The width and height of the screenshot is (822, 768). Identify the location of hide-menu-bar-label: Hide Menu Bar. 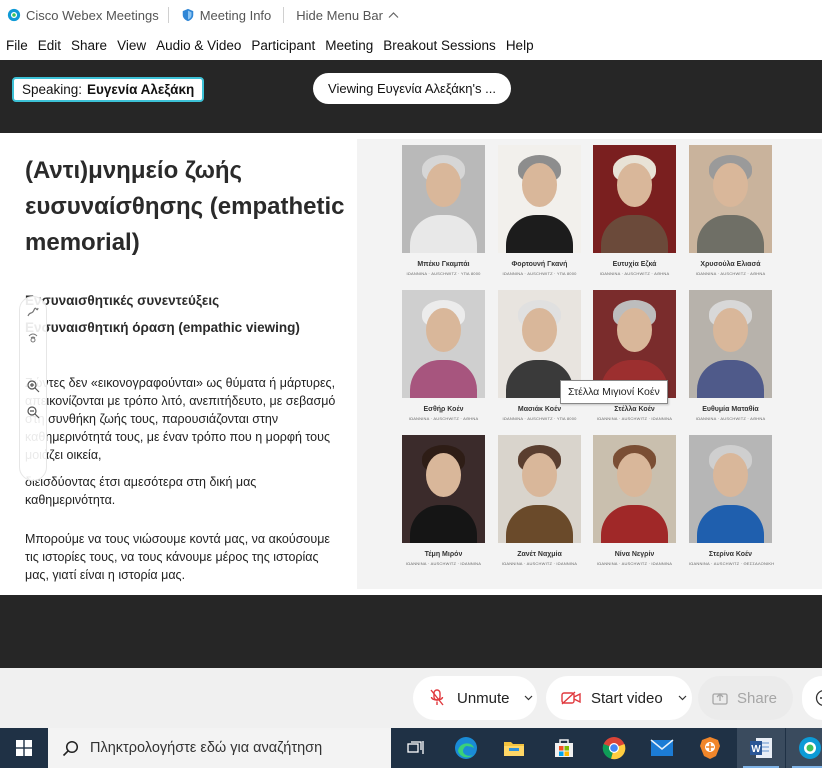
(339, 15).